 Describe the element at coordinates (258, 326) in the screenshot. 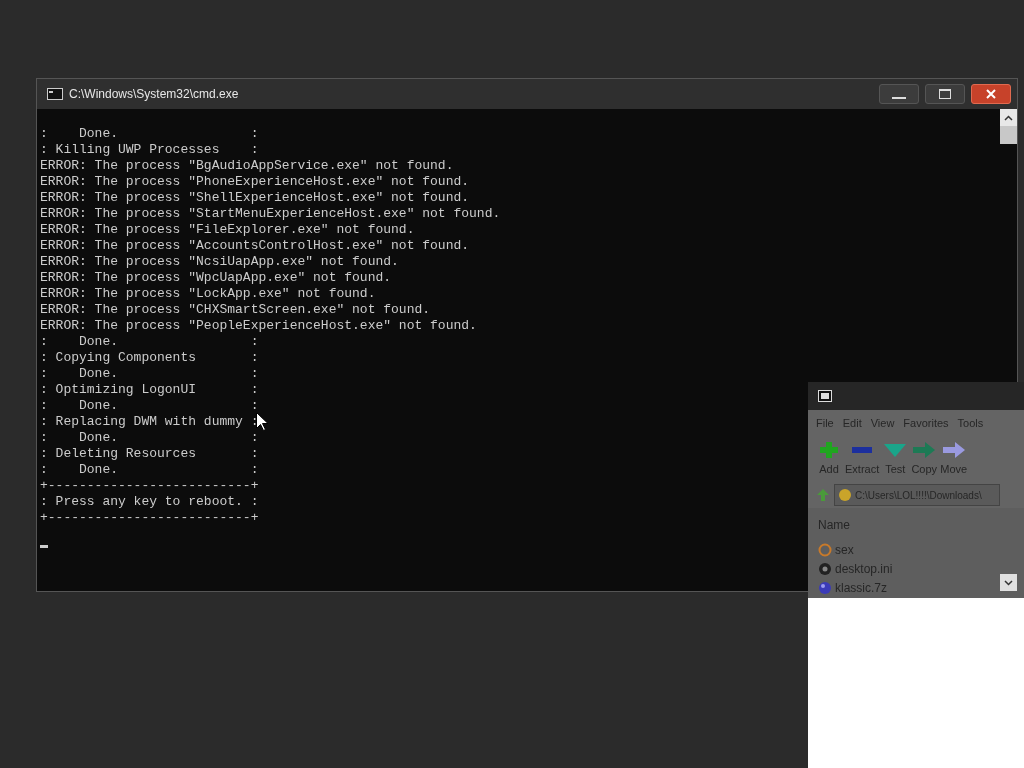

I see `console-line: ERROR: The process "PeopleExperienceHost.exe" not found.` at that location.